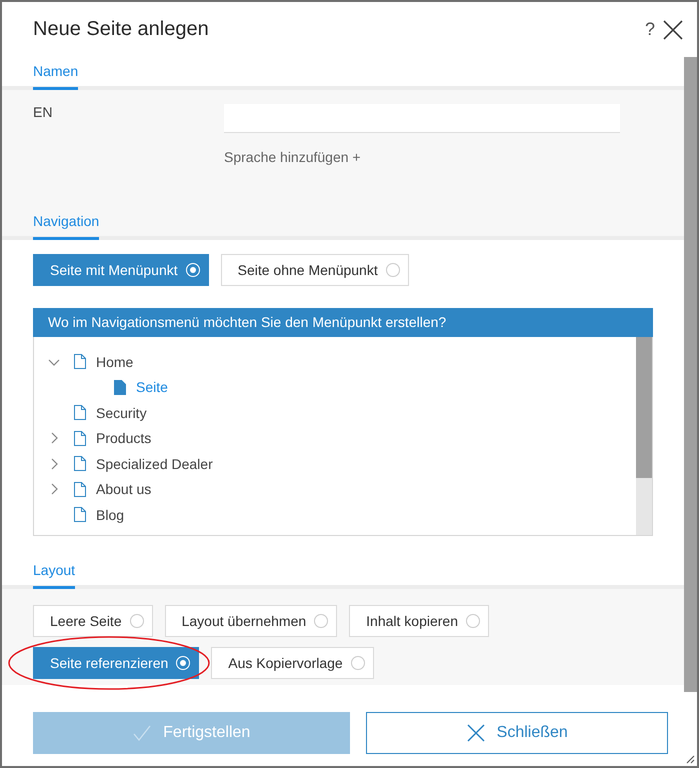  What do you see at coordinates (154, 464) in the screenshot?
I see `tree-item: Specialized Dealer` at bounding box center [154, 464].